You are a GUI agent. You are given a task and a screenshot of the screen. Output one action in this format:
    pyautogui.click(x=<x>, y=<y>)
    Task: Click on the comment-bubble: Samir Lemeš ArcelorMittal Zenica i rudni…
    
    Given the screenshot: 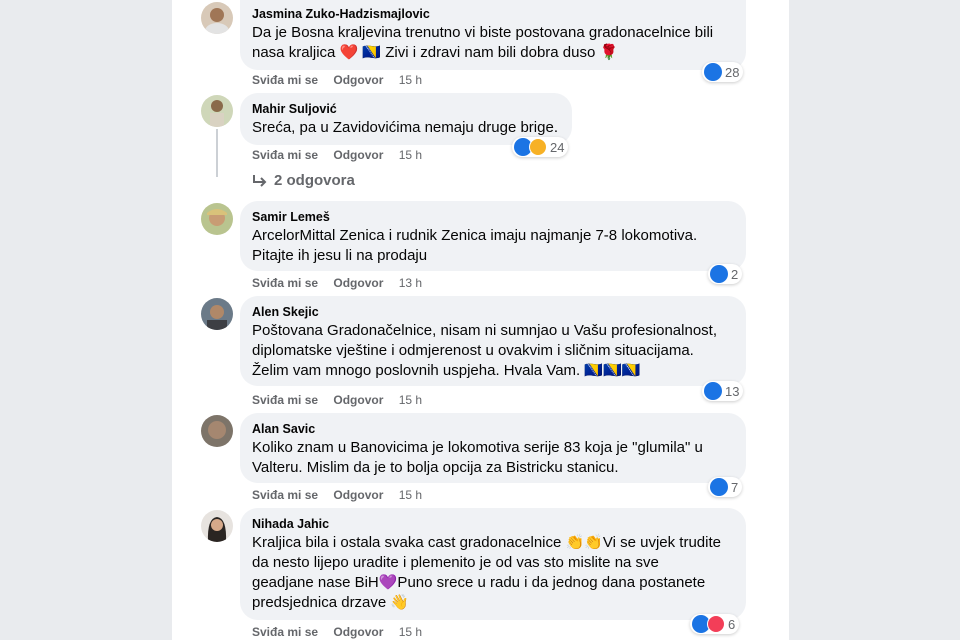 What is the action you would take?
    pyautogui.click(x=493, y=236)
    